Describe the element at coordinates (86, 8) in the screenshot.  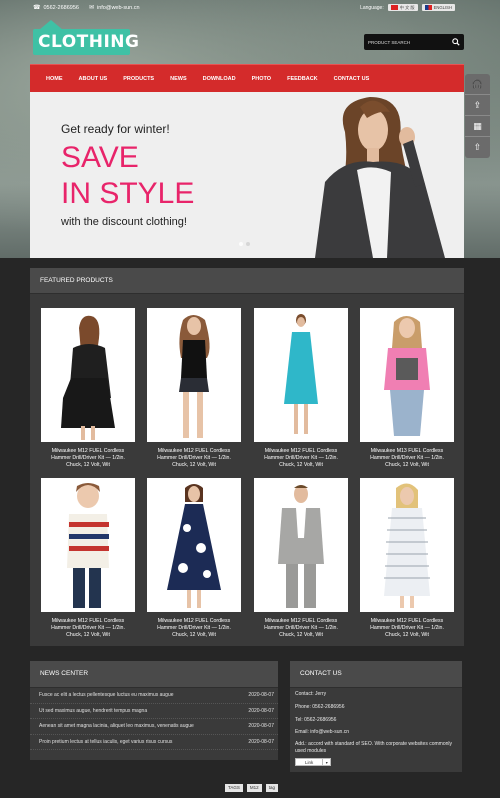
I see `top-contact: ☎ 0562-2686956 ✉ info@web-sun.cn` at that location.